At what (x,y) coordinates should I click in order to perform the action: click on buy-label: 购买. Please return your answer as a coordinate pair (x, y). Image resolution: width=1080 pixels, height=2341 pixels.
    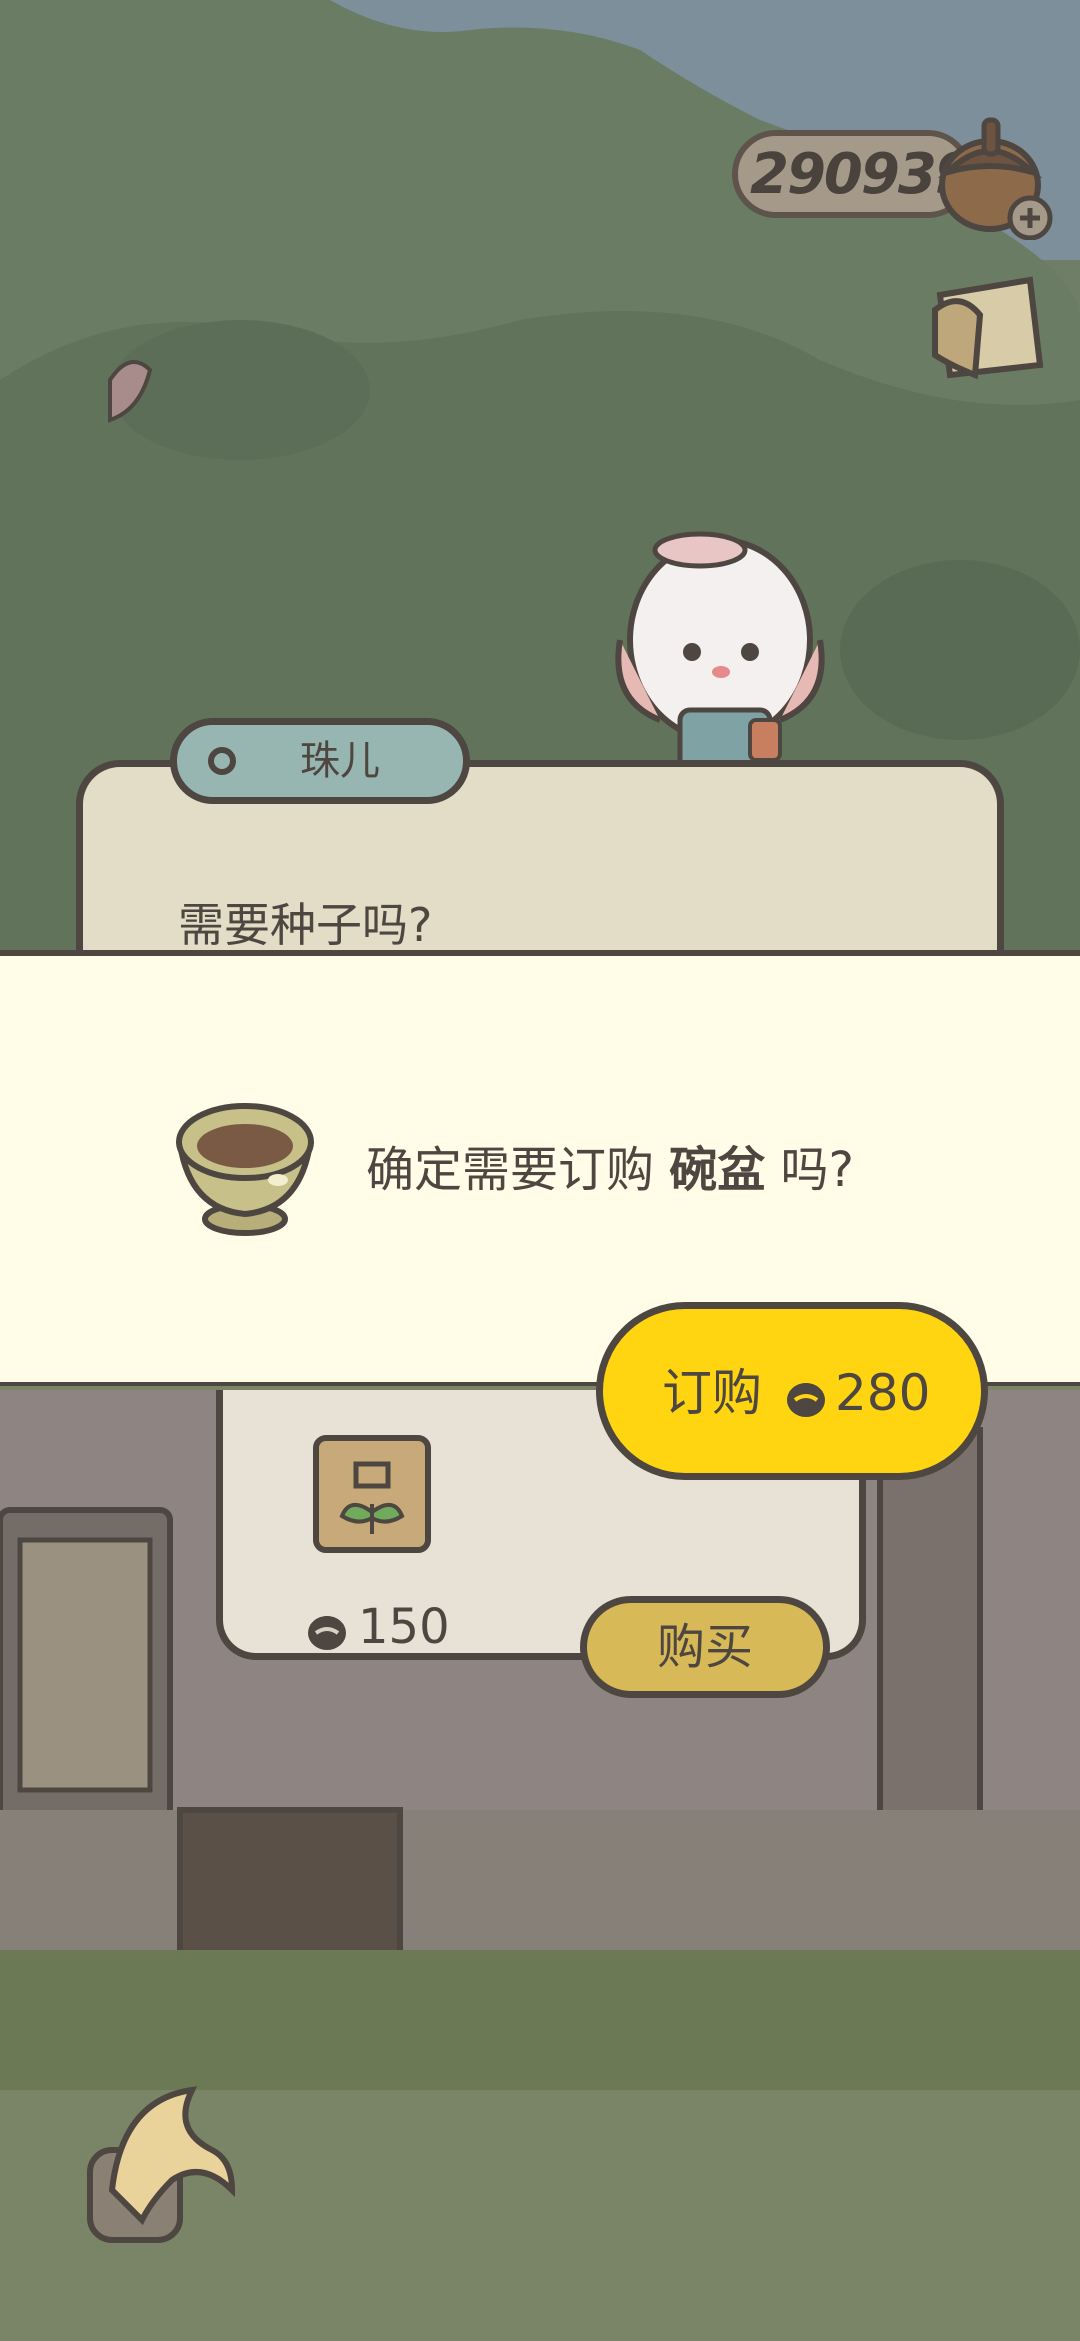
    Looking at the image, I should click on (704, 1647).